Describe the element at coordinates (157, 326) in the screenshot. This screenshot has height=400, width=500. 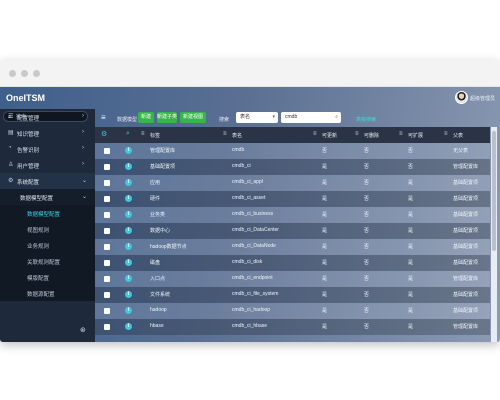
I see `cell-label: hbase` at that location.